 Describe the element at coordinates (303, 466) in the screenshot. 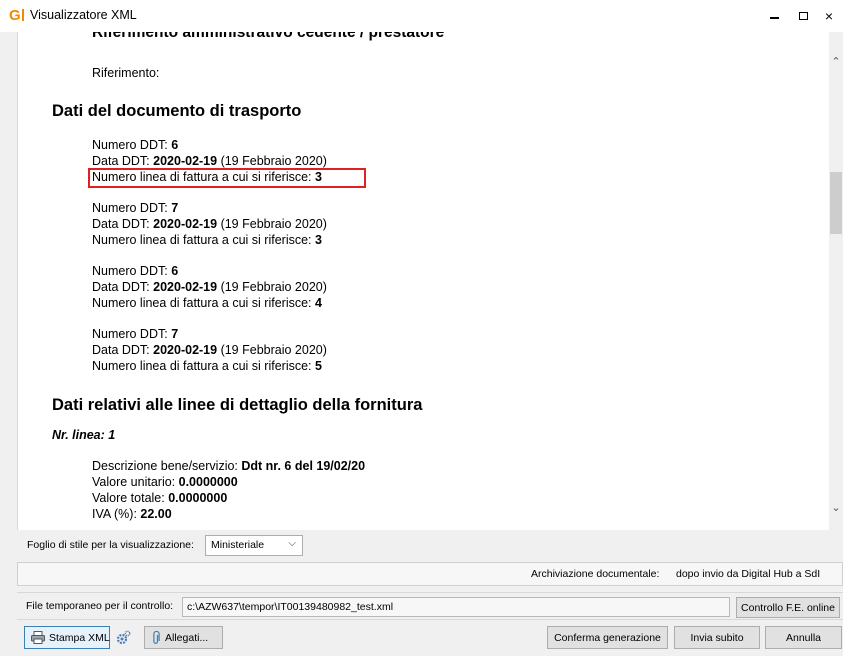

I see `item-description: Ddt nr. 6 del 19/02/20` at that location.